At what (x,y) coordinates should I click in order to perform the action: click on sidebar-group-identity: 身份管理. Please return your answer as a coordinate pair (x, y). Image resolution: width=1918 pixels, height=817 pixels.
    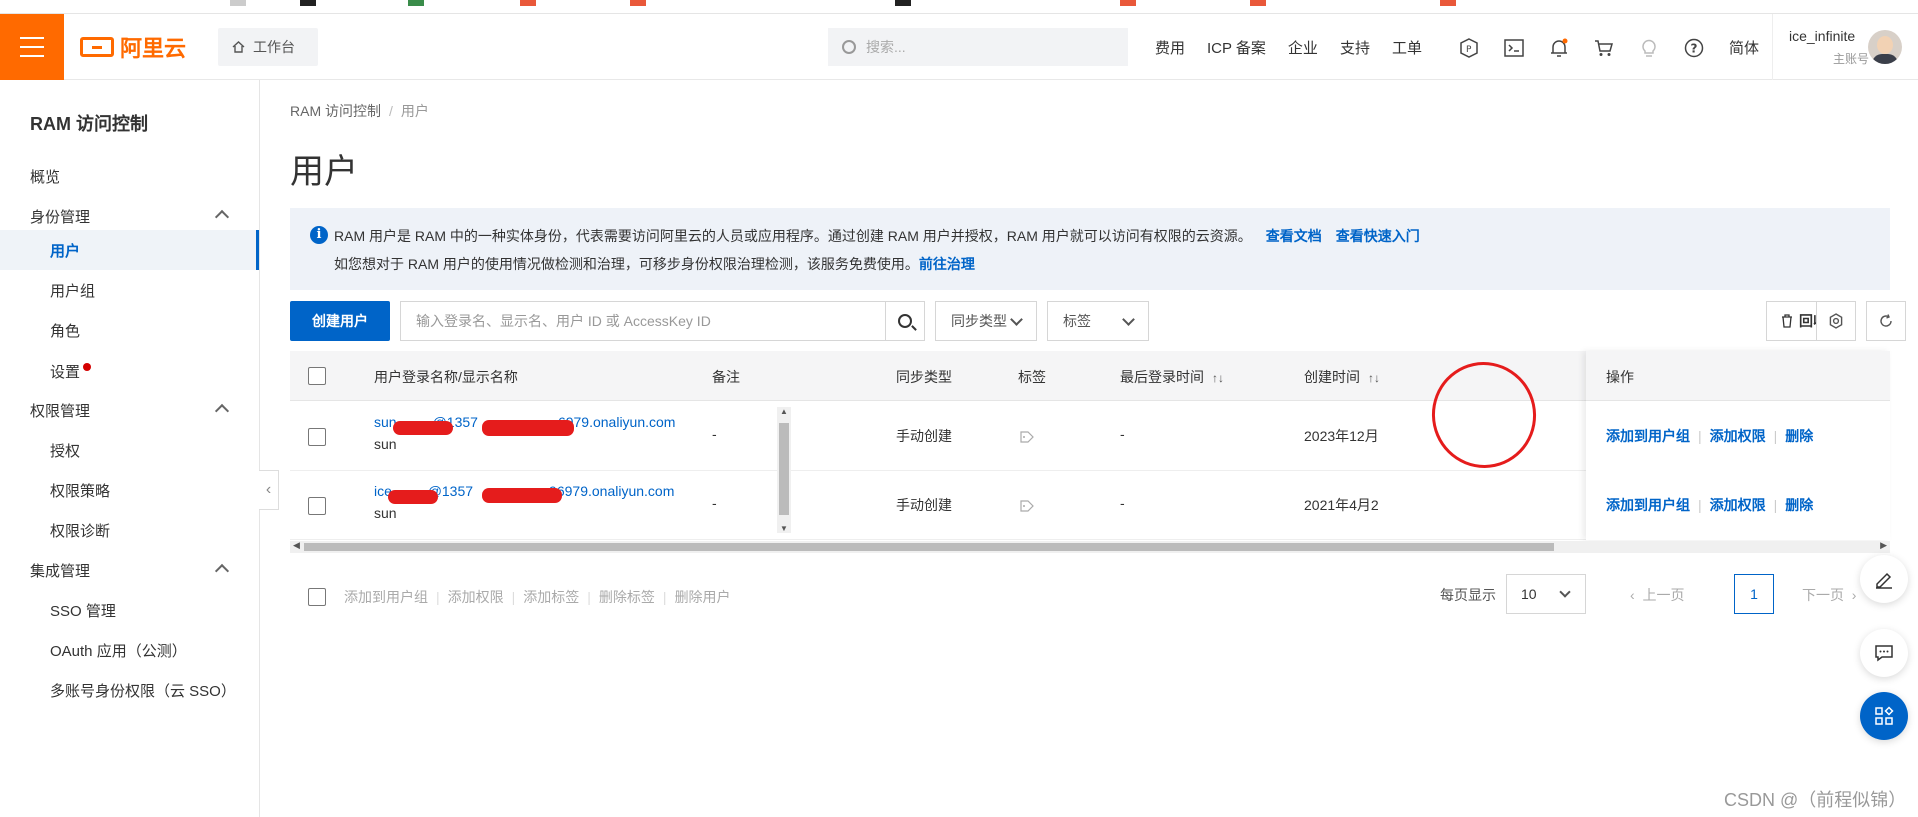
    Looking at the image, I should click on (129, 216).